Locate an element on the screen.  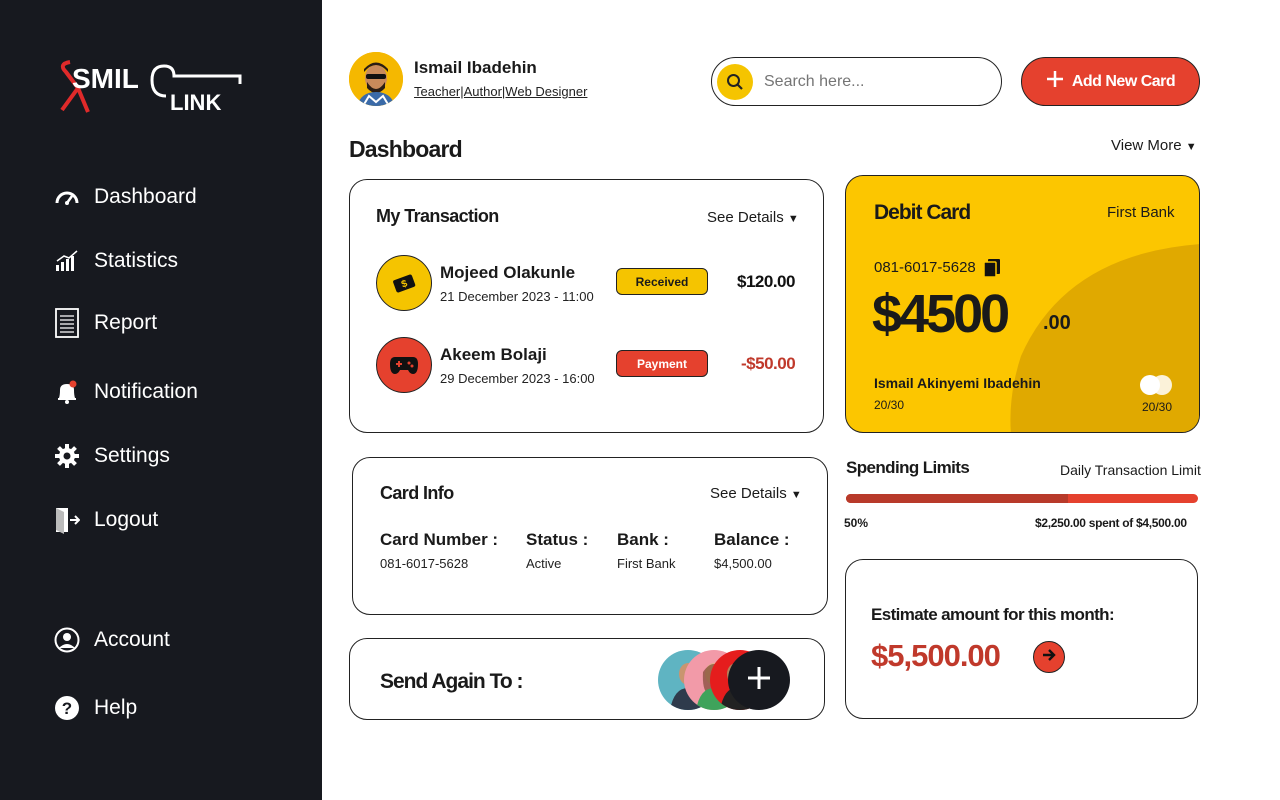
send-again-card: Send Again To : is located at coordinates (587, 679).